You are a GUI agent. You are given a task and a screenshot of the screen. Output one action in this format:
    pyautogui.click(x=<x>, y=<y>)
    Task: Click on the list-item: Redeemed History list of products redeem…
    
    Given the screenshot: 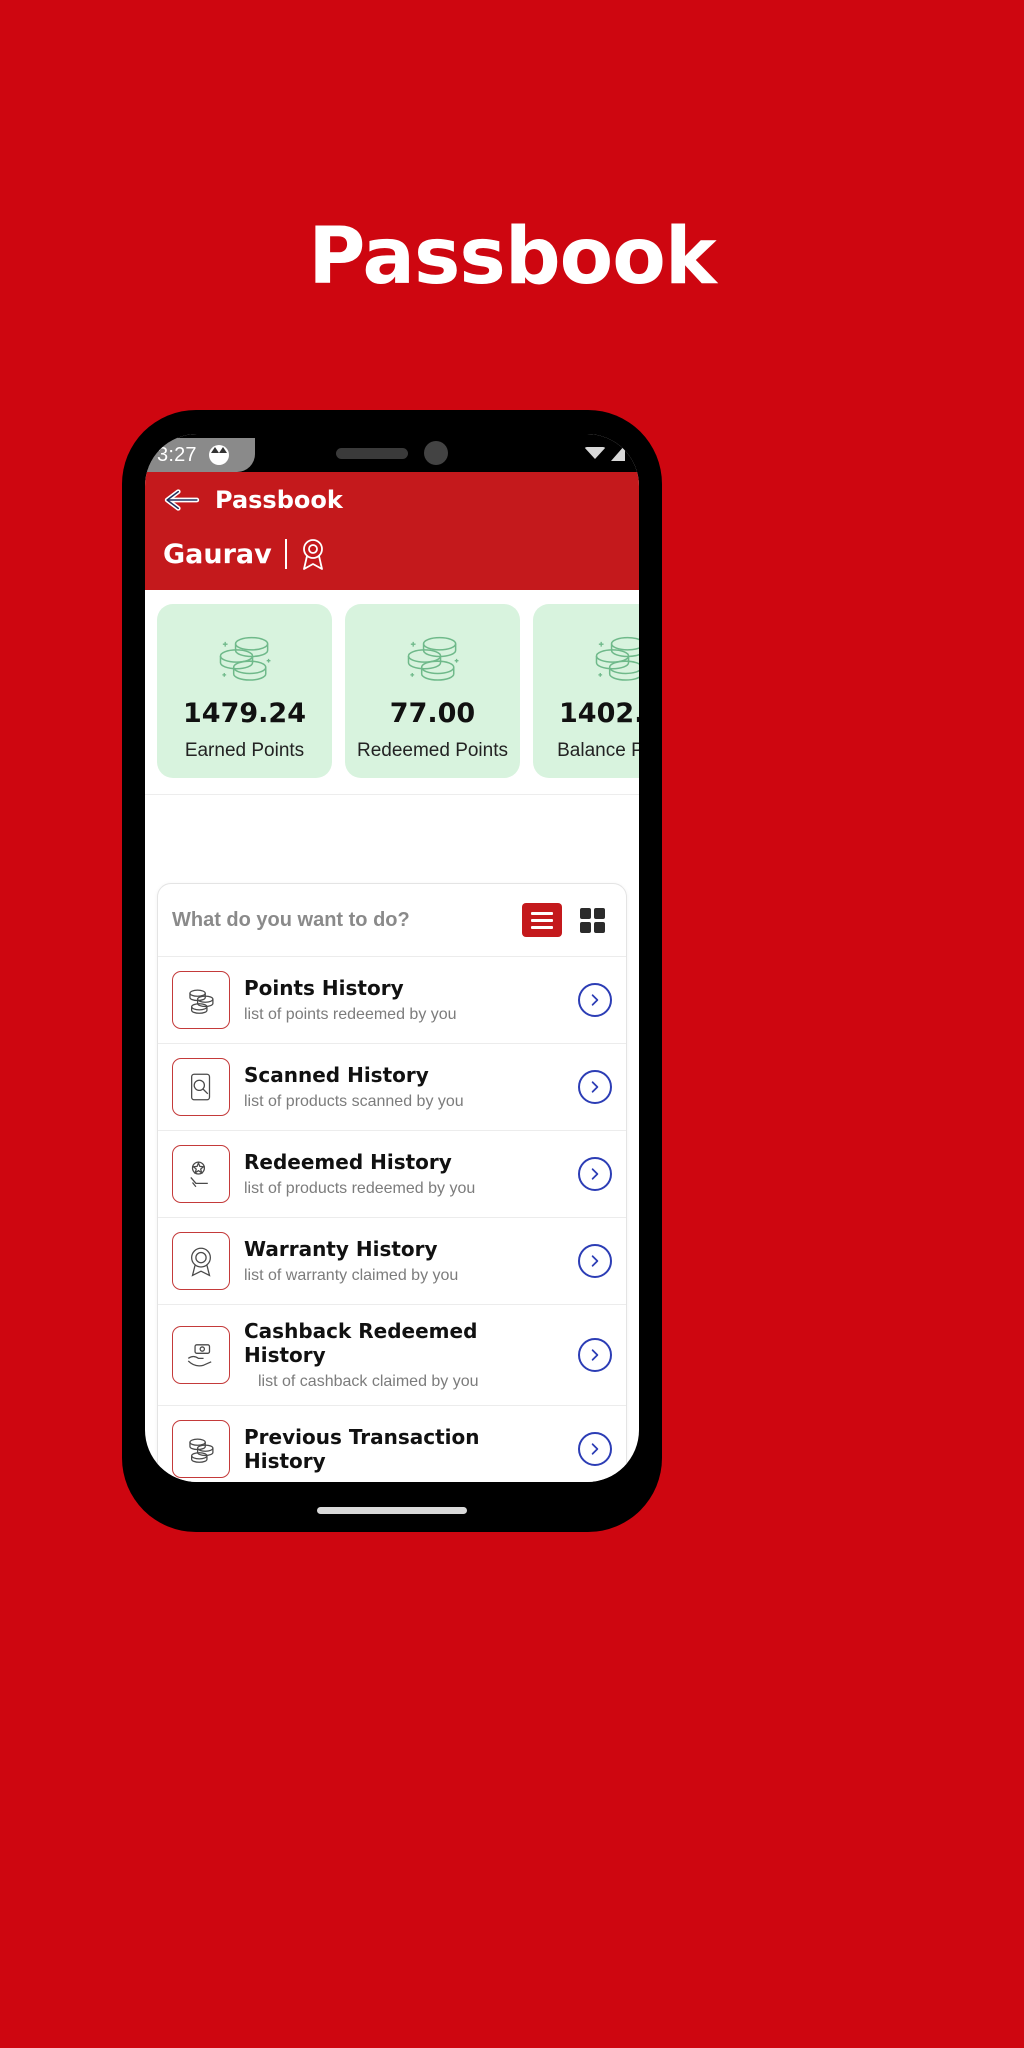 What is the action you would take?
    pyautogui.click(x=392, y=1174)
    